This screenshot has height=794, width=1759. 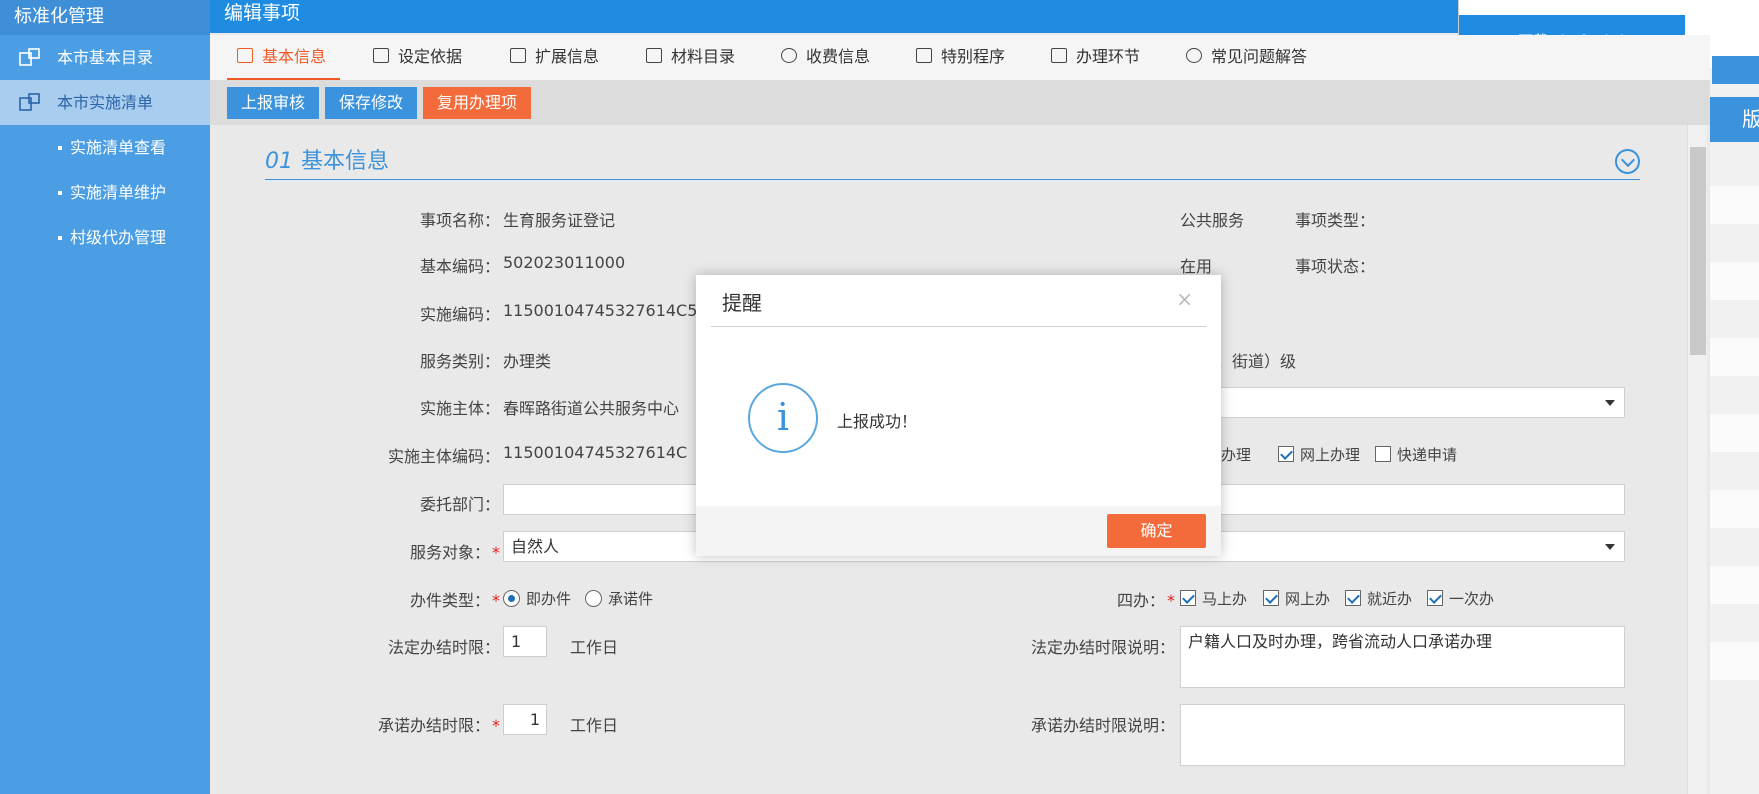 I want to click on option-label: 承诺件, so click(x=631, y=599).